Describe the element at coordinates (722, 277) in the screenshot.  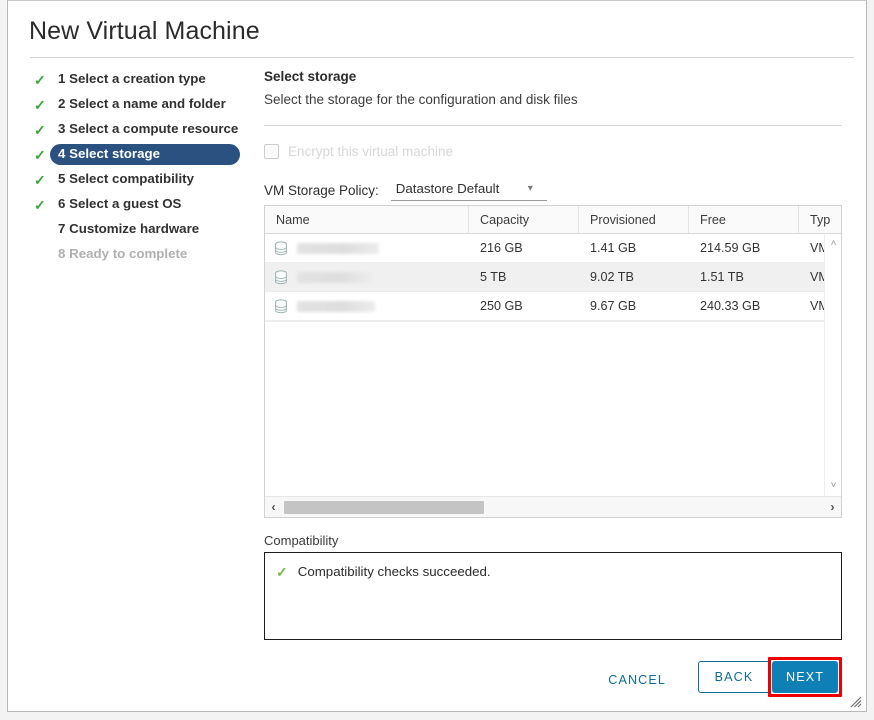
I see `free-cell: 1.51 TB` at that location.